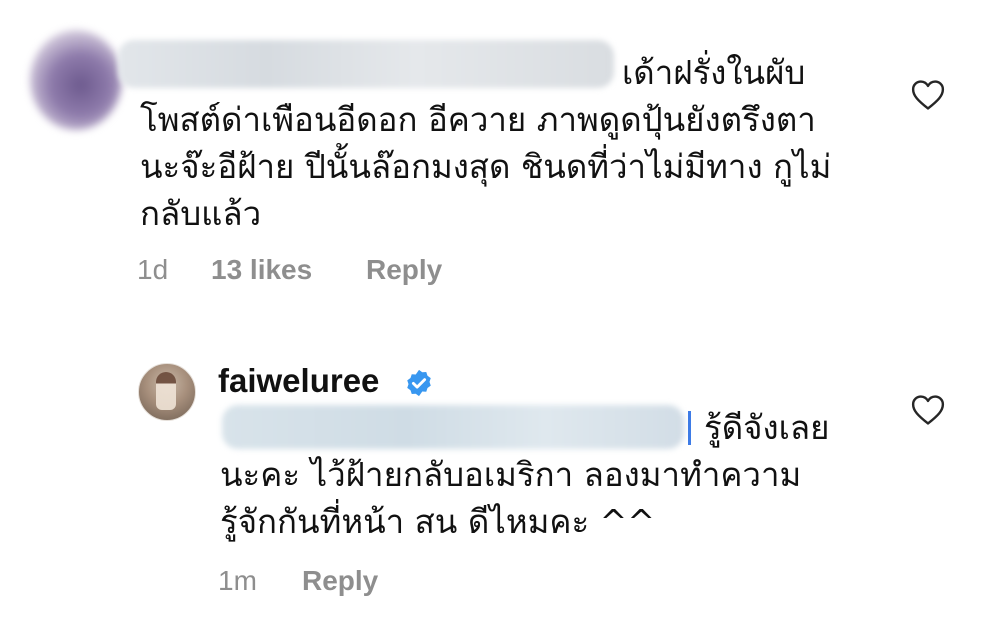 This screenshot has height=618, width=1000. I want to click on heart-outline-icon, so click(928, 410).